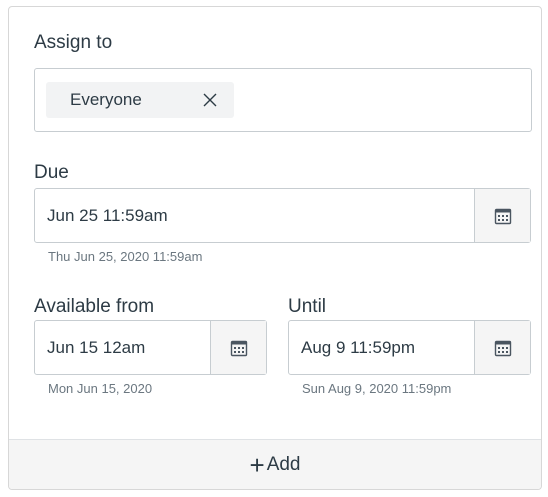  What do you see at coordinates (122, 347) in the screenshot?
I see `available-from-input` at bounding box center [122, 347].